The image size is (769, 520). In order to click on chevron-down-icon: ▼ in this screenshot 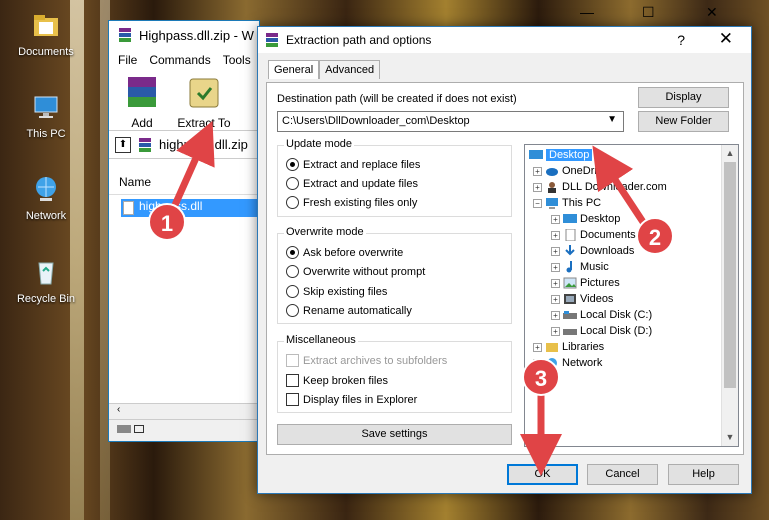, I will do `click(612, 119)`.